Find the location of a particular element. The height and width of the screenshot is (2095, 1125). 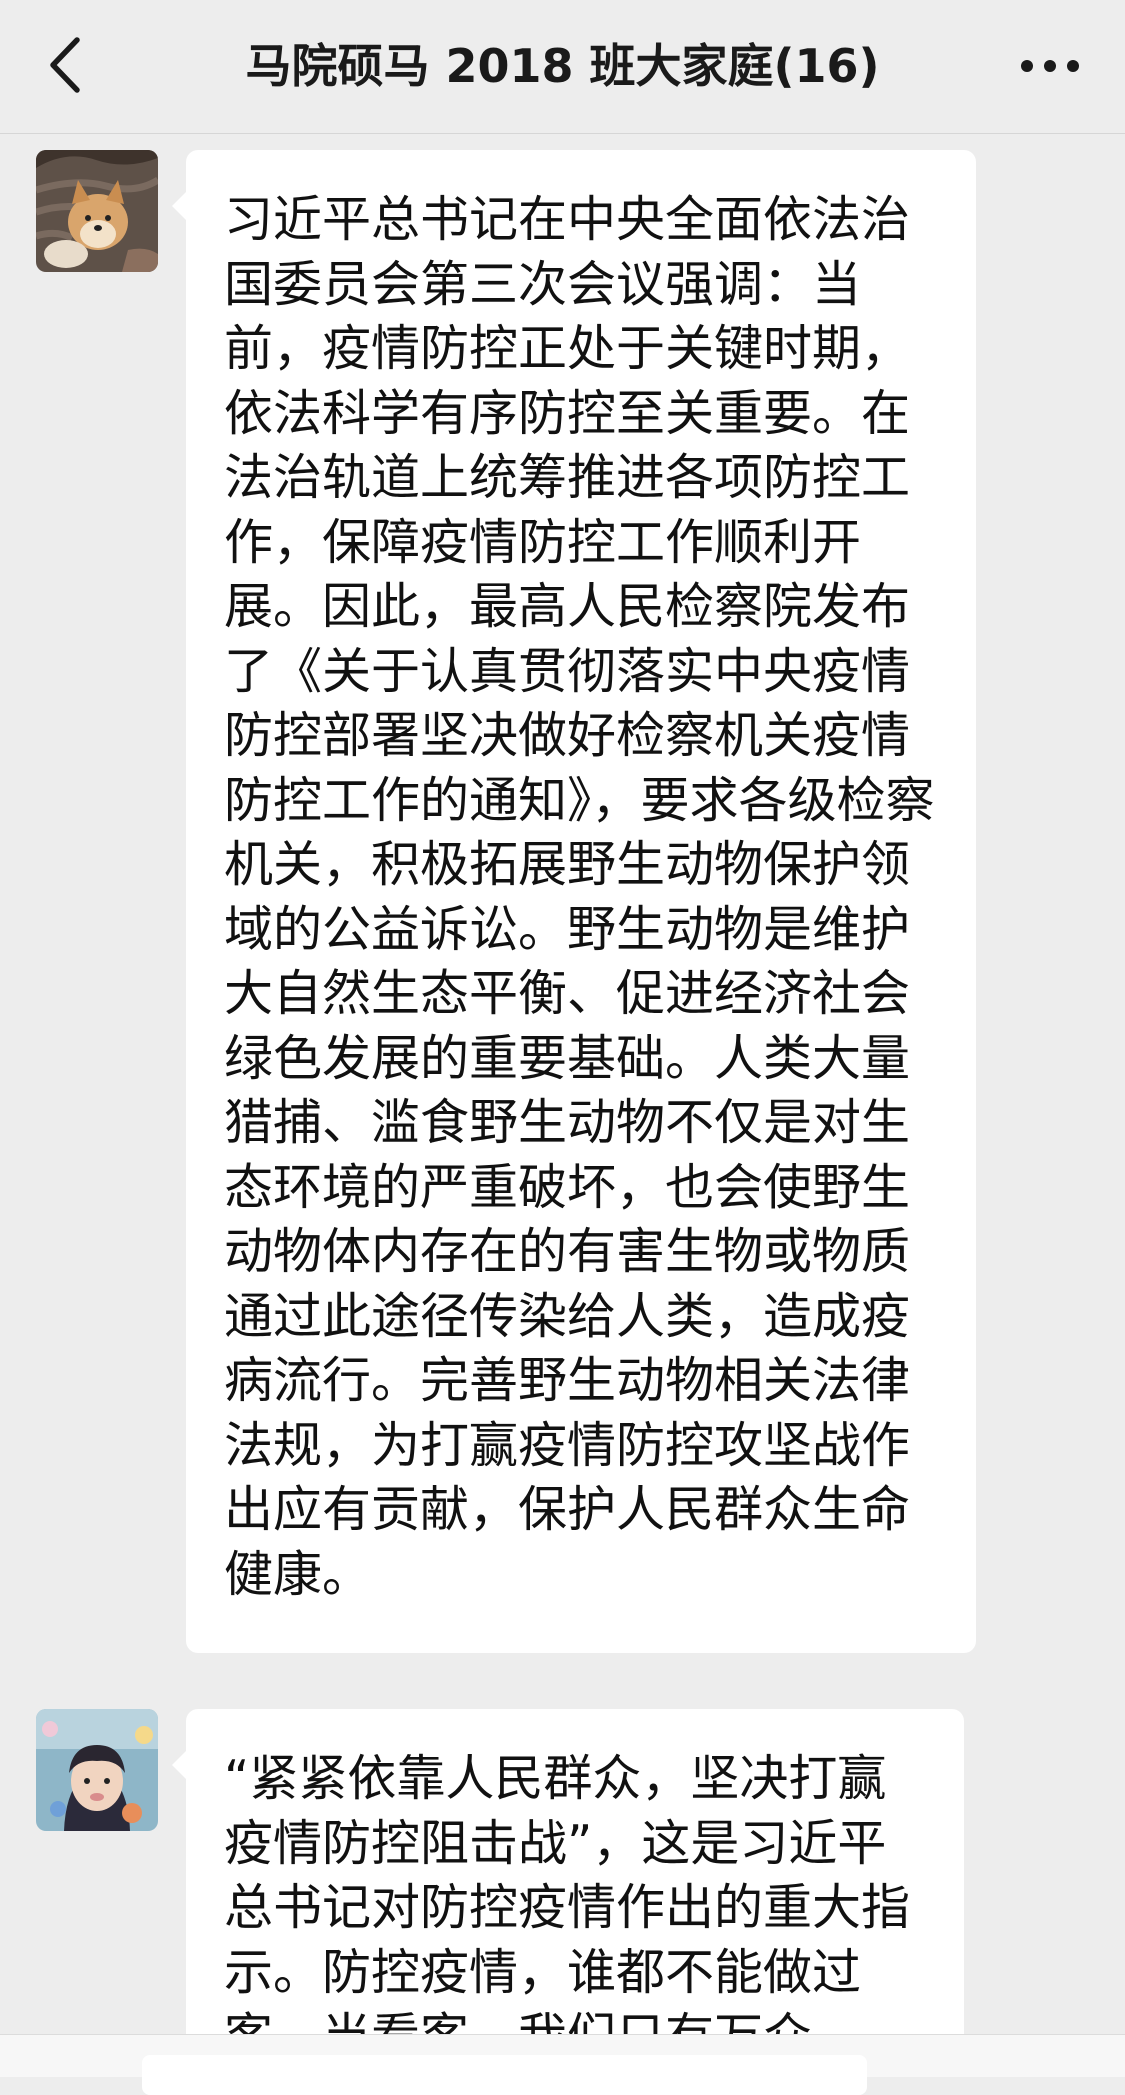

input-bar is located at coordinates (562, 2064).